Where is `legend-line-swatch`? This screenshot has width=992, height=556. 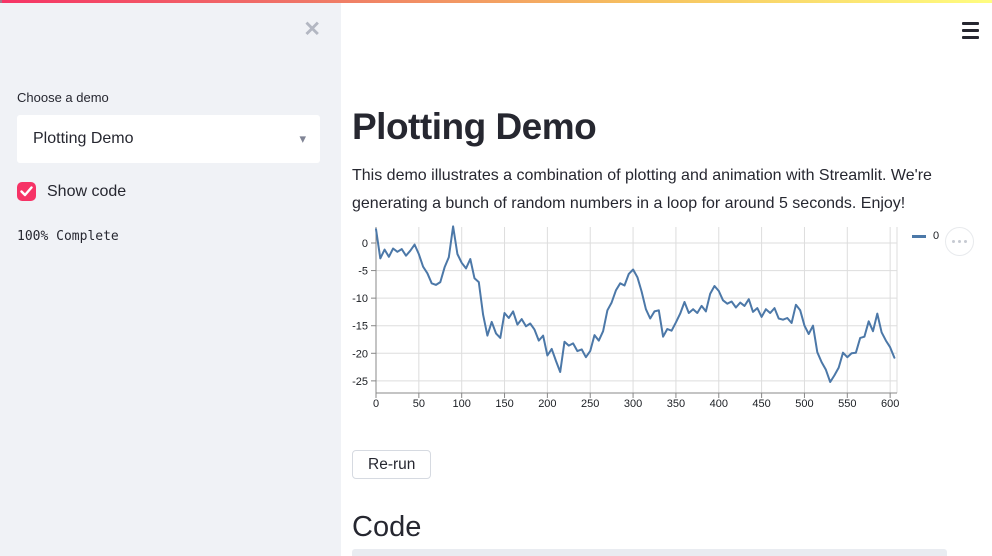 legend-line-swatch is located at coordinates (919, 236).